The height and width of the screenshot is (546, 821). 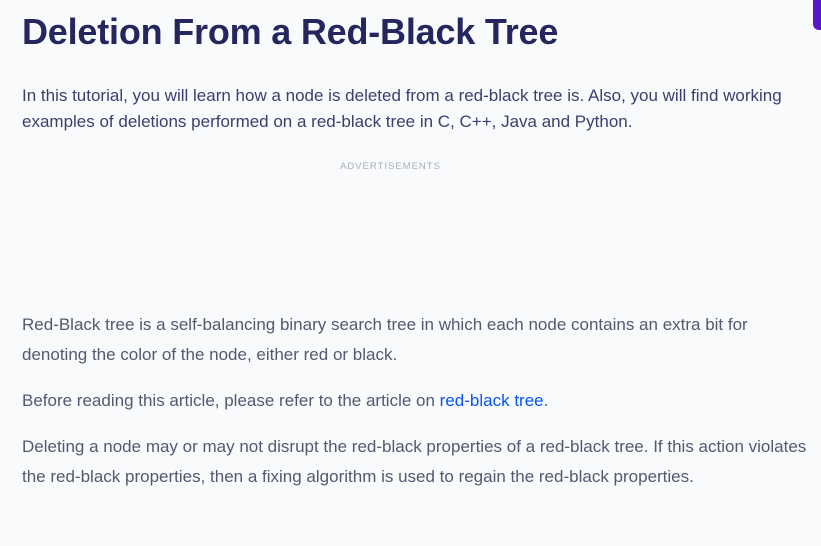 What do you see at coordinates (290, 31) in the screenshot?
I see `page-title: Deletion From a Red-Black Tree` at bounding box center [290, 31].